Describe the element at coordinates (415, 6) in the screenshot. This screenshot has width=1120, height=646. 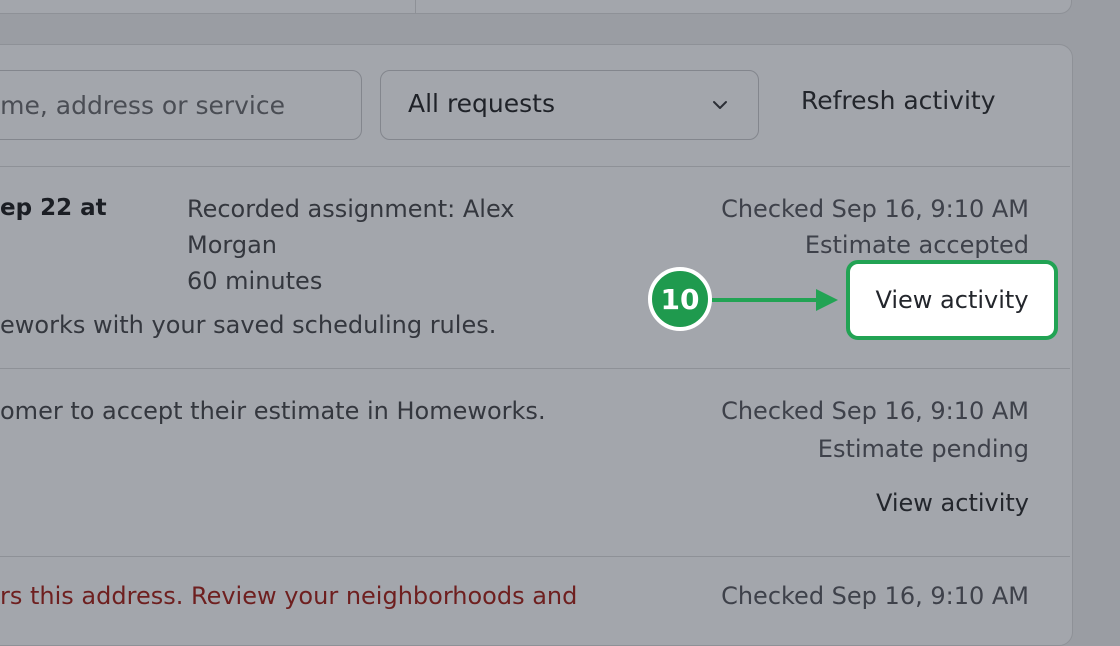
I see `summary-divider` at that location.